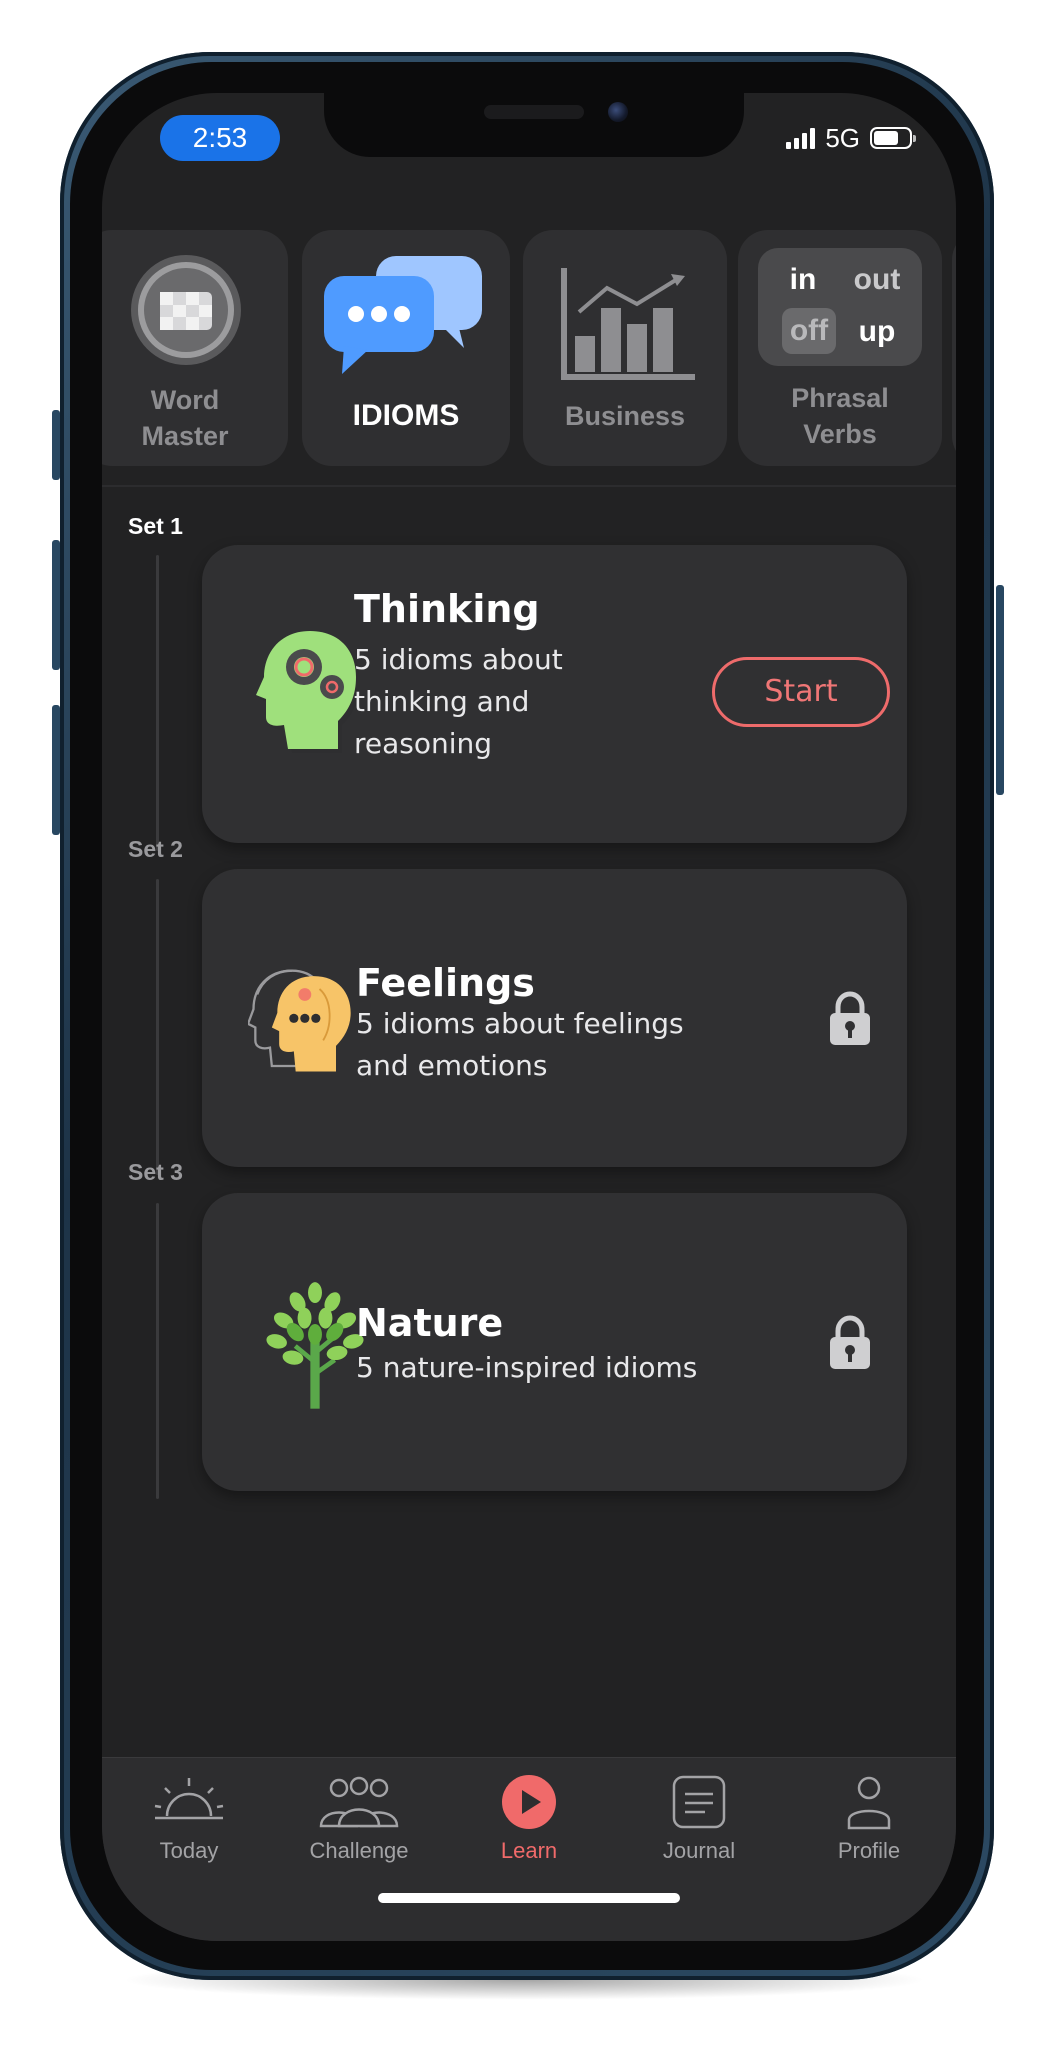  What do you see at coordinates (56, 445) in the screenshot?
I see `mute-switch` at bounding box center [56, 445].